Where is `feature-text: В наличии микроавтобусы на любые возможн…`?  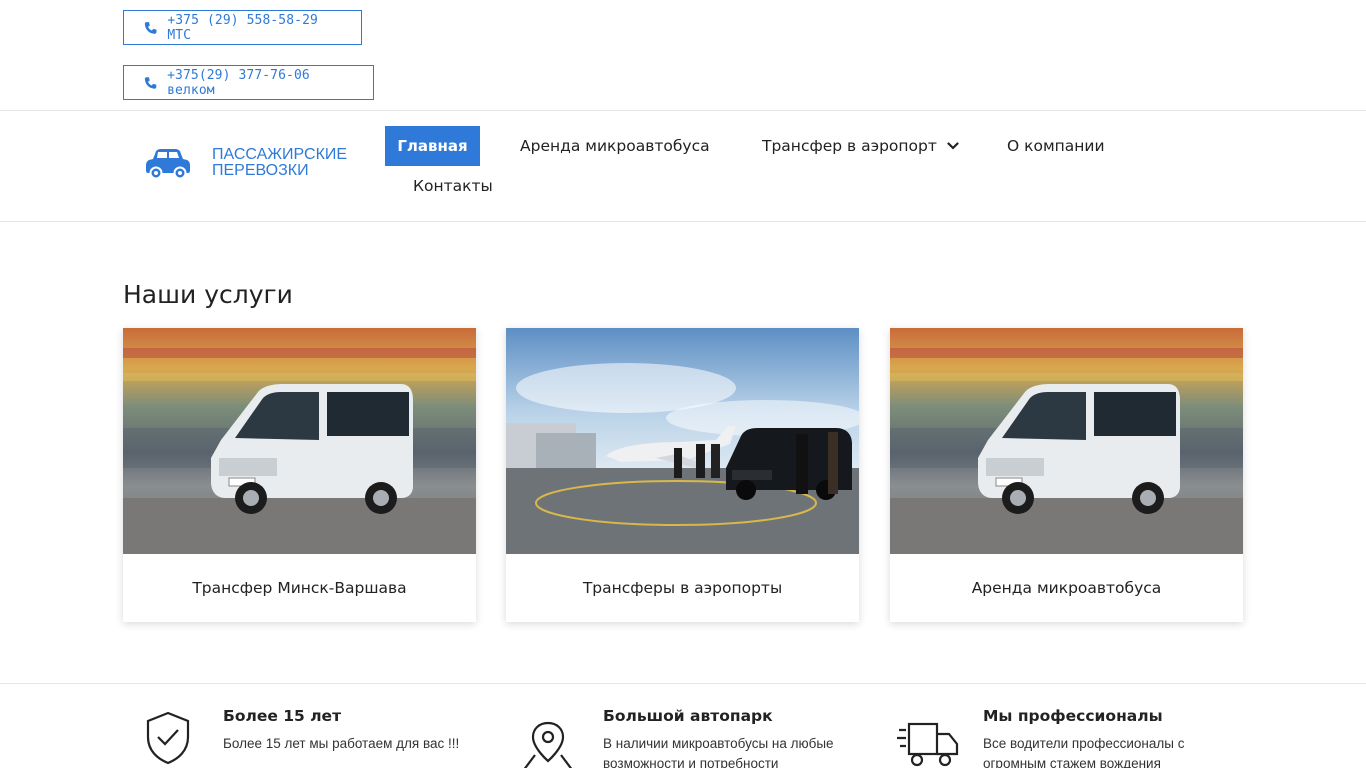 feature-text: В наличии микроавтобусы на любые возможн… is located at coordinates (718, 752).